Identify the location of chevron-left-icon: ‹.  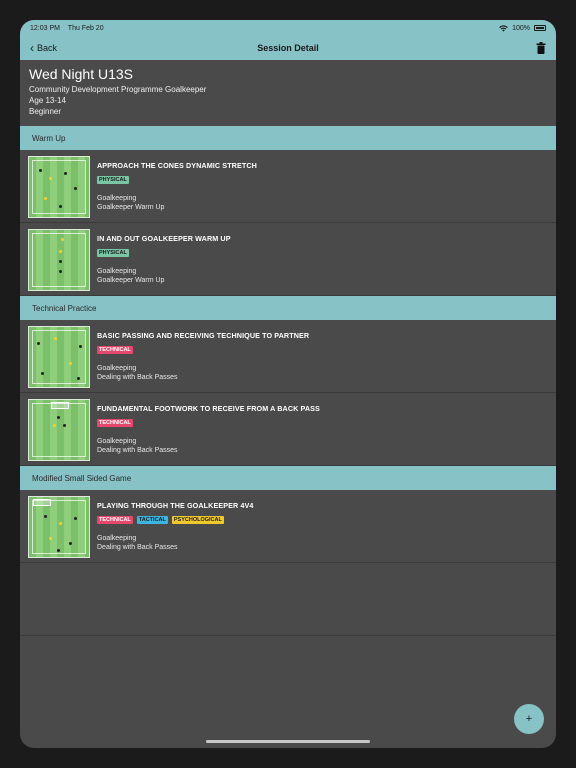
(32, 48).